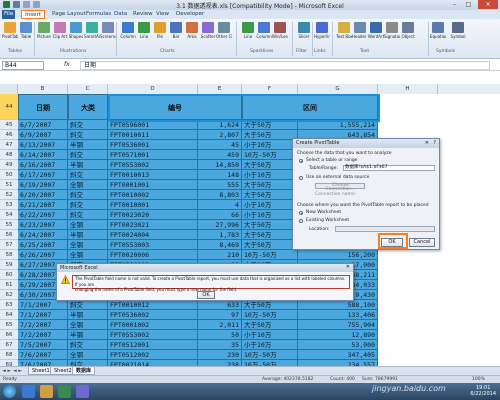 The width and height of the screenshot is (500, 400). I want to click on wordart-button: WordArt, so click(376, 34).